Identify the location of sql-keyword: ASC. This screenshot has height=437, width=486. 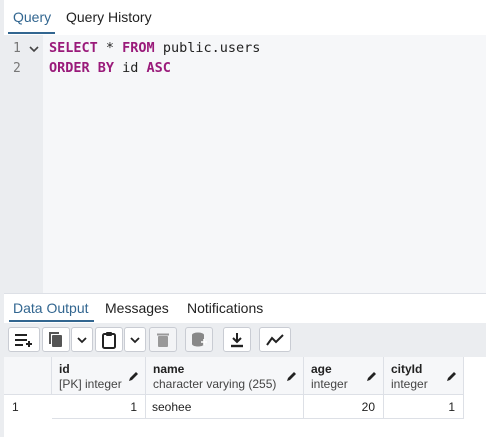
(158, 68).